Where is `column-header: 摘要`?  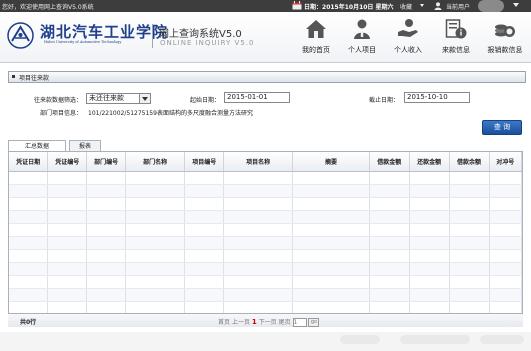 column-header: 摘要 is located at coordinates (331, 162).